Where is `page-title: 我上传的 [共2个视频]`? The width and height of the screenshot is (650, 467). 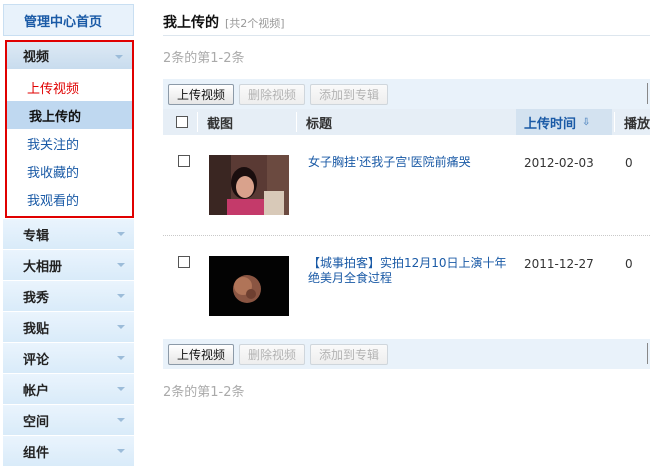
page-title: 我上传的 [共2个视频] is located at coordinates (224, 22).